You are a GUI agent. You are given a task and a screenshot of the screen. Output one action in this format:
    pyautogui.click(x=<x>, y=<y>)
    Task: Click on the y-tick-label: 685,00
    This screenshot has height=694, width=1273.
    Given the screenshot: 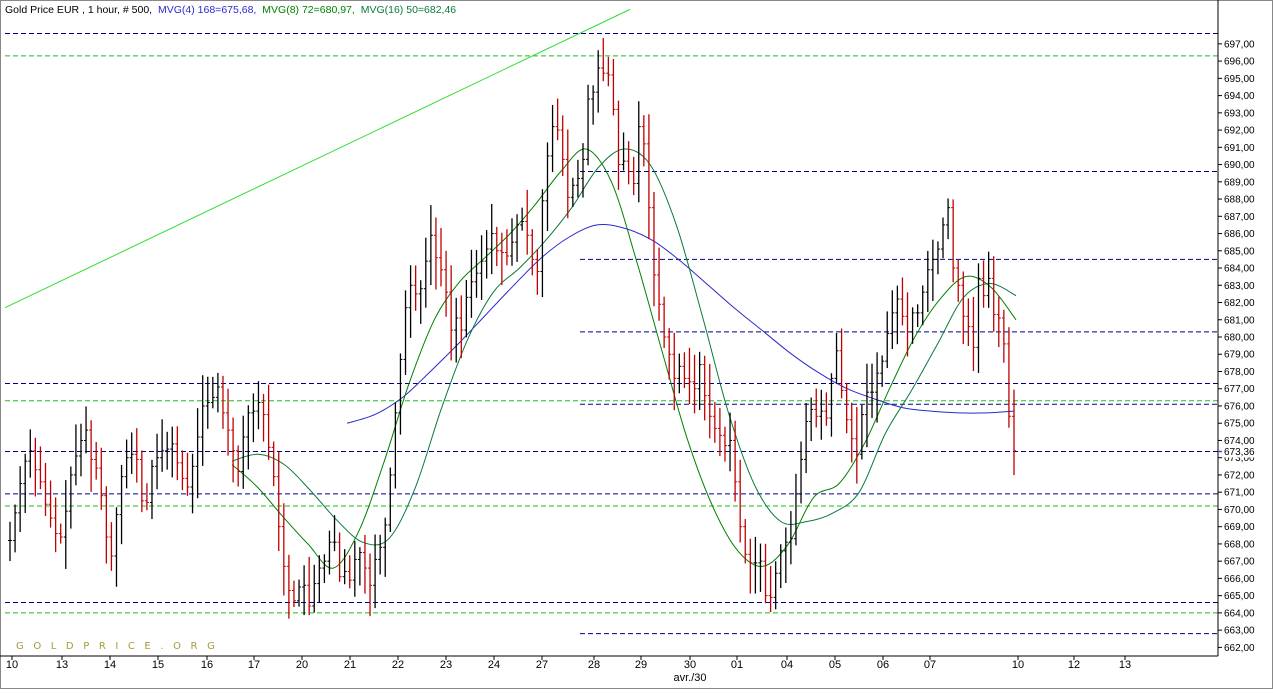 What is the action you would take?
    pyautogui.click(x=1239, y=251)
    